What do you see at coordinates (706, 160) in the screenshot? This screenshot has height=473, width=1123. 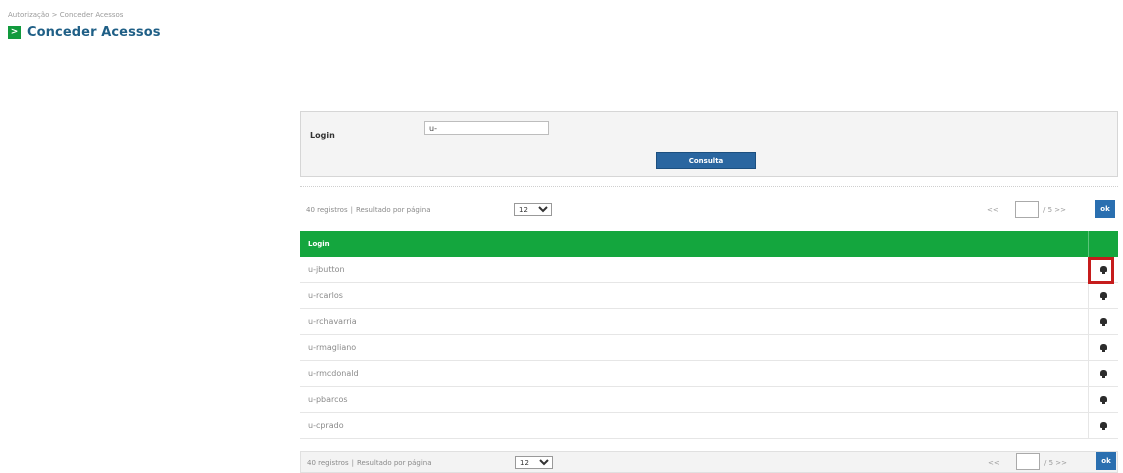 I see `consulta-button: Consulta` at bounding box center [706, 160].